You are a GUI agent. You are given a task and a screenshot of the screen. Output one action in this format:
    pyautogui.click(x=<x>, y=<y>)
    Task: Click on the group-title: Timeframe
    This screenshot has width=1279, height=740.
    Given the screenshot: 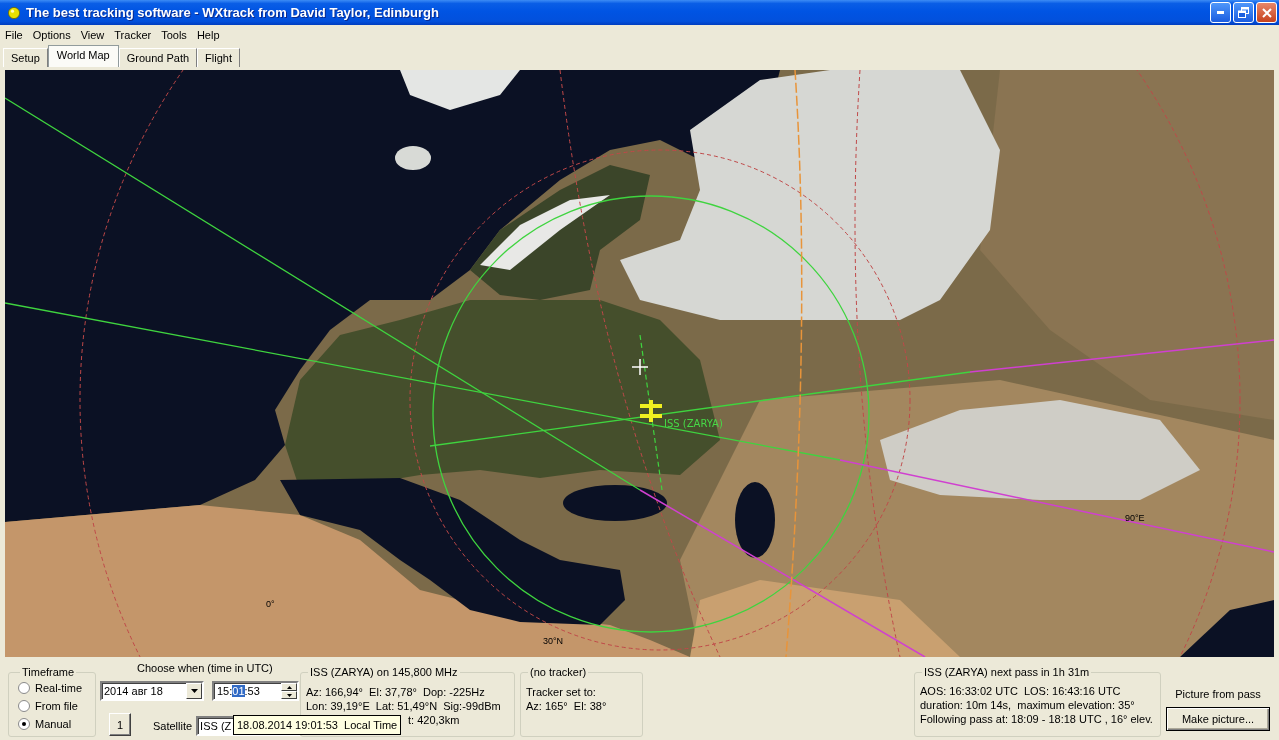 What is the action you would take?
    pyautogui.click(x=48, y=672)
    